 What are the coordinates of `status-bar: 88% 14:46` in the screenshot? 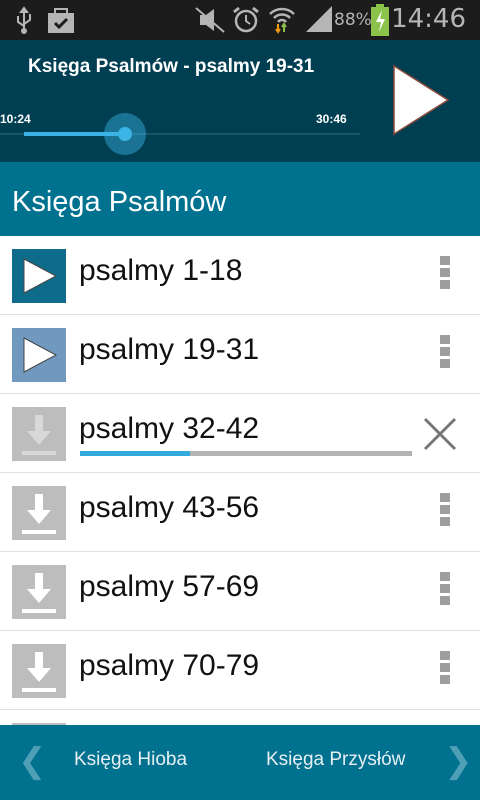 It's located at (240, 20).